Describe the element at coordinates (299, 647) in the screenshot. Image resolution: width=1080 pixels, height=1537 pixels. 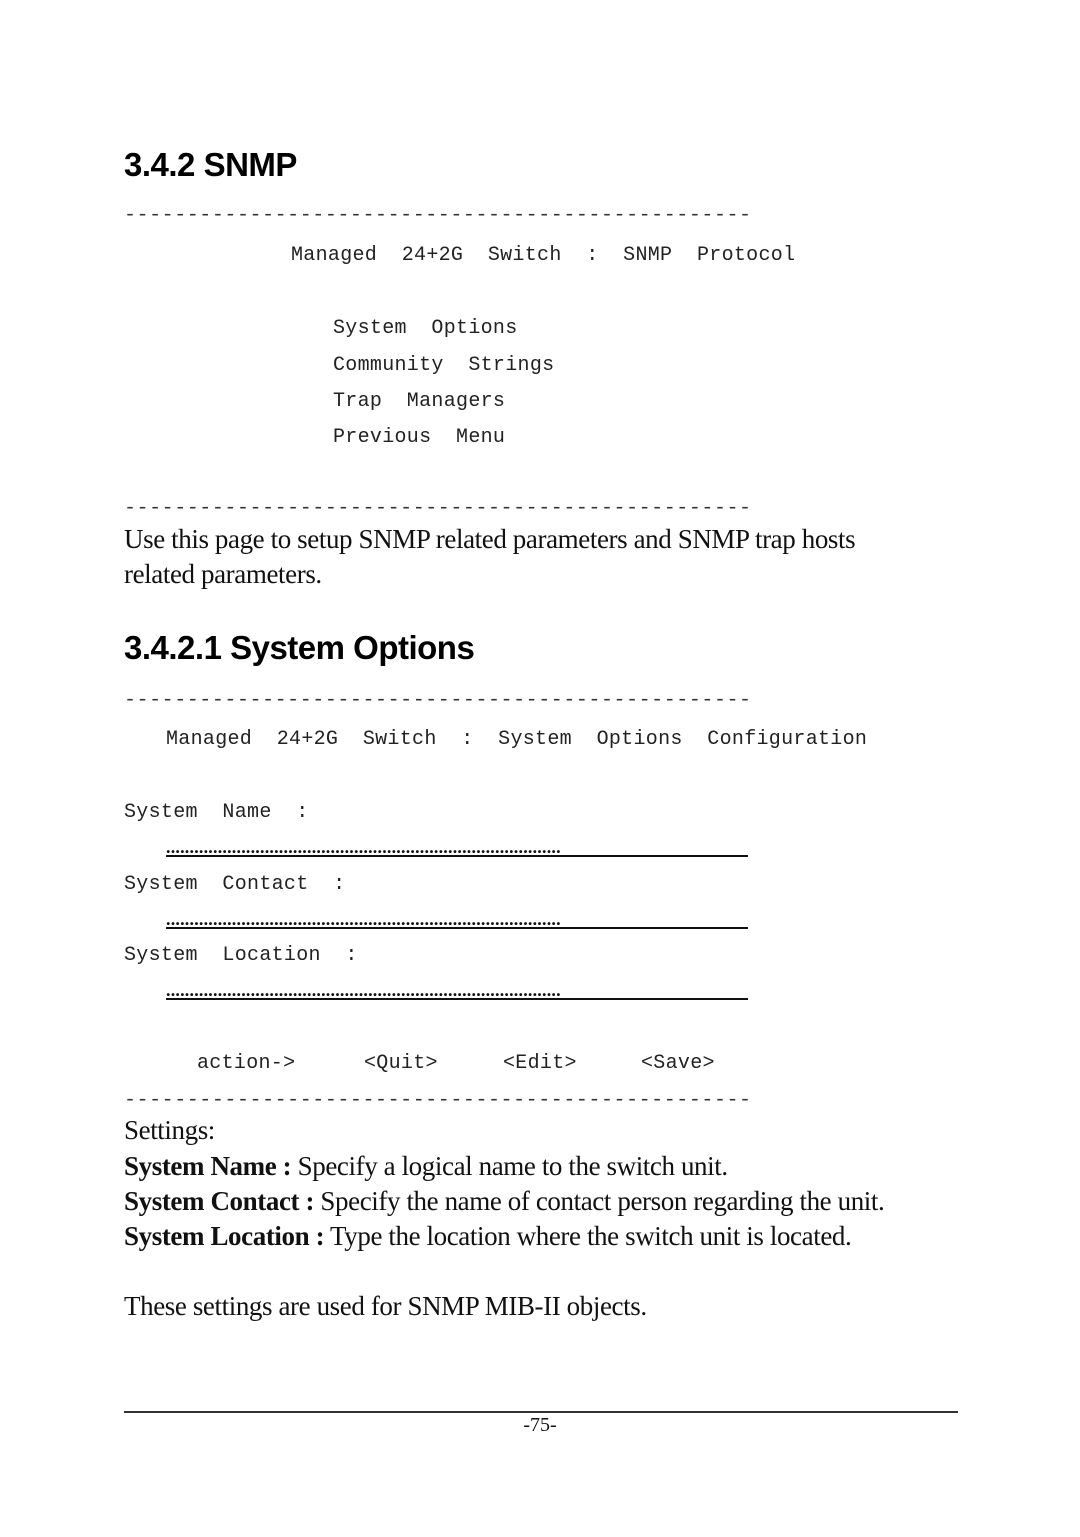
I see `subsection-heading: 3.4.2.1 System Options` at that location.